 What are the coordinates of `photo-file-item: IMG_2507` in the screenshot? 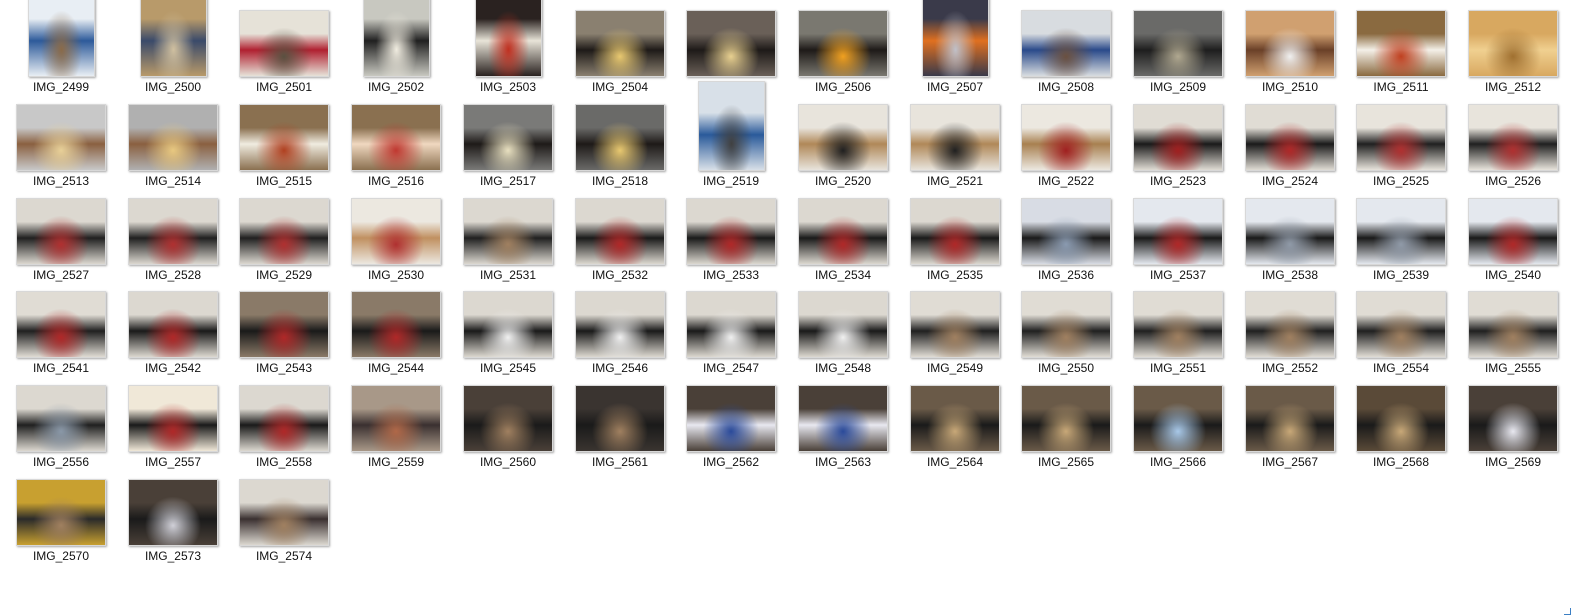 It's located at (955, 49).